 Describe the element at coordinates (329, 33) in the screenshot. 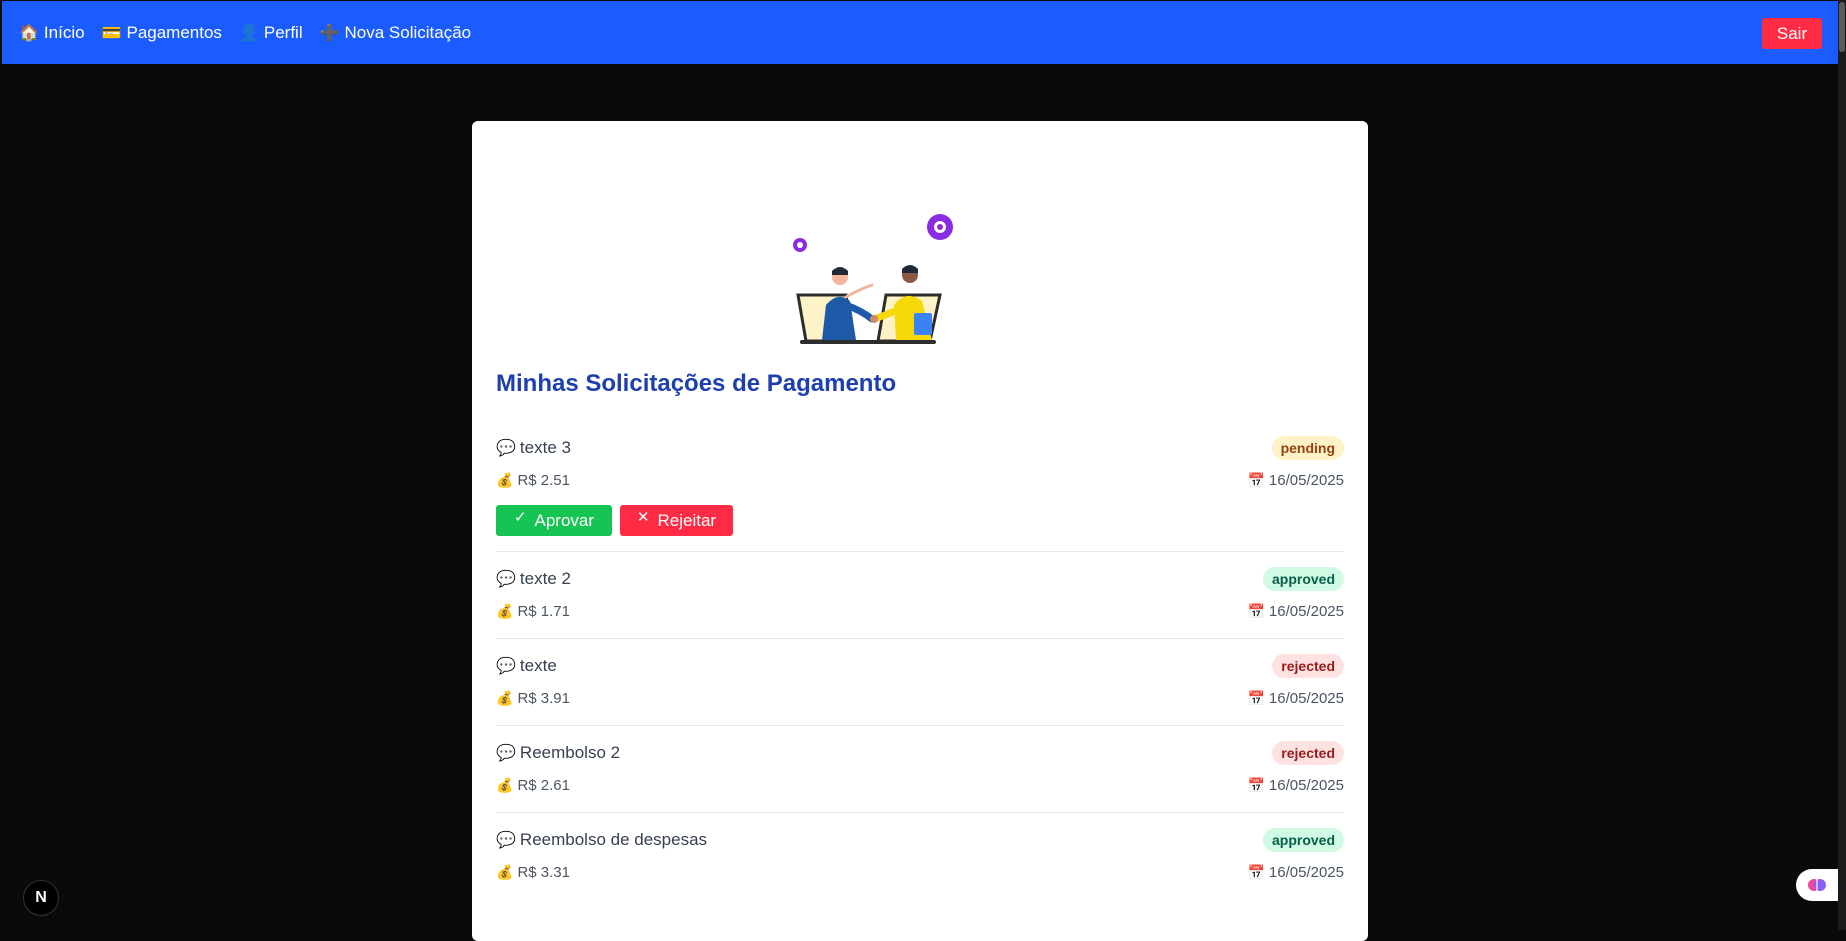

I see `plus-icon: ➕` at that location.